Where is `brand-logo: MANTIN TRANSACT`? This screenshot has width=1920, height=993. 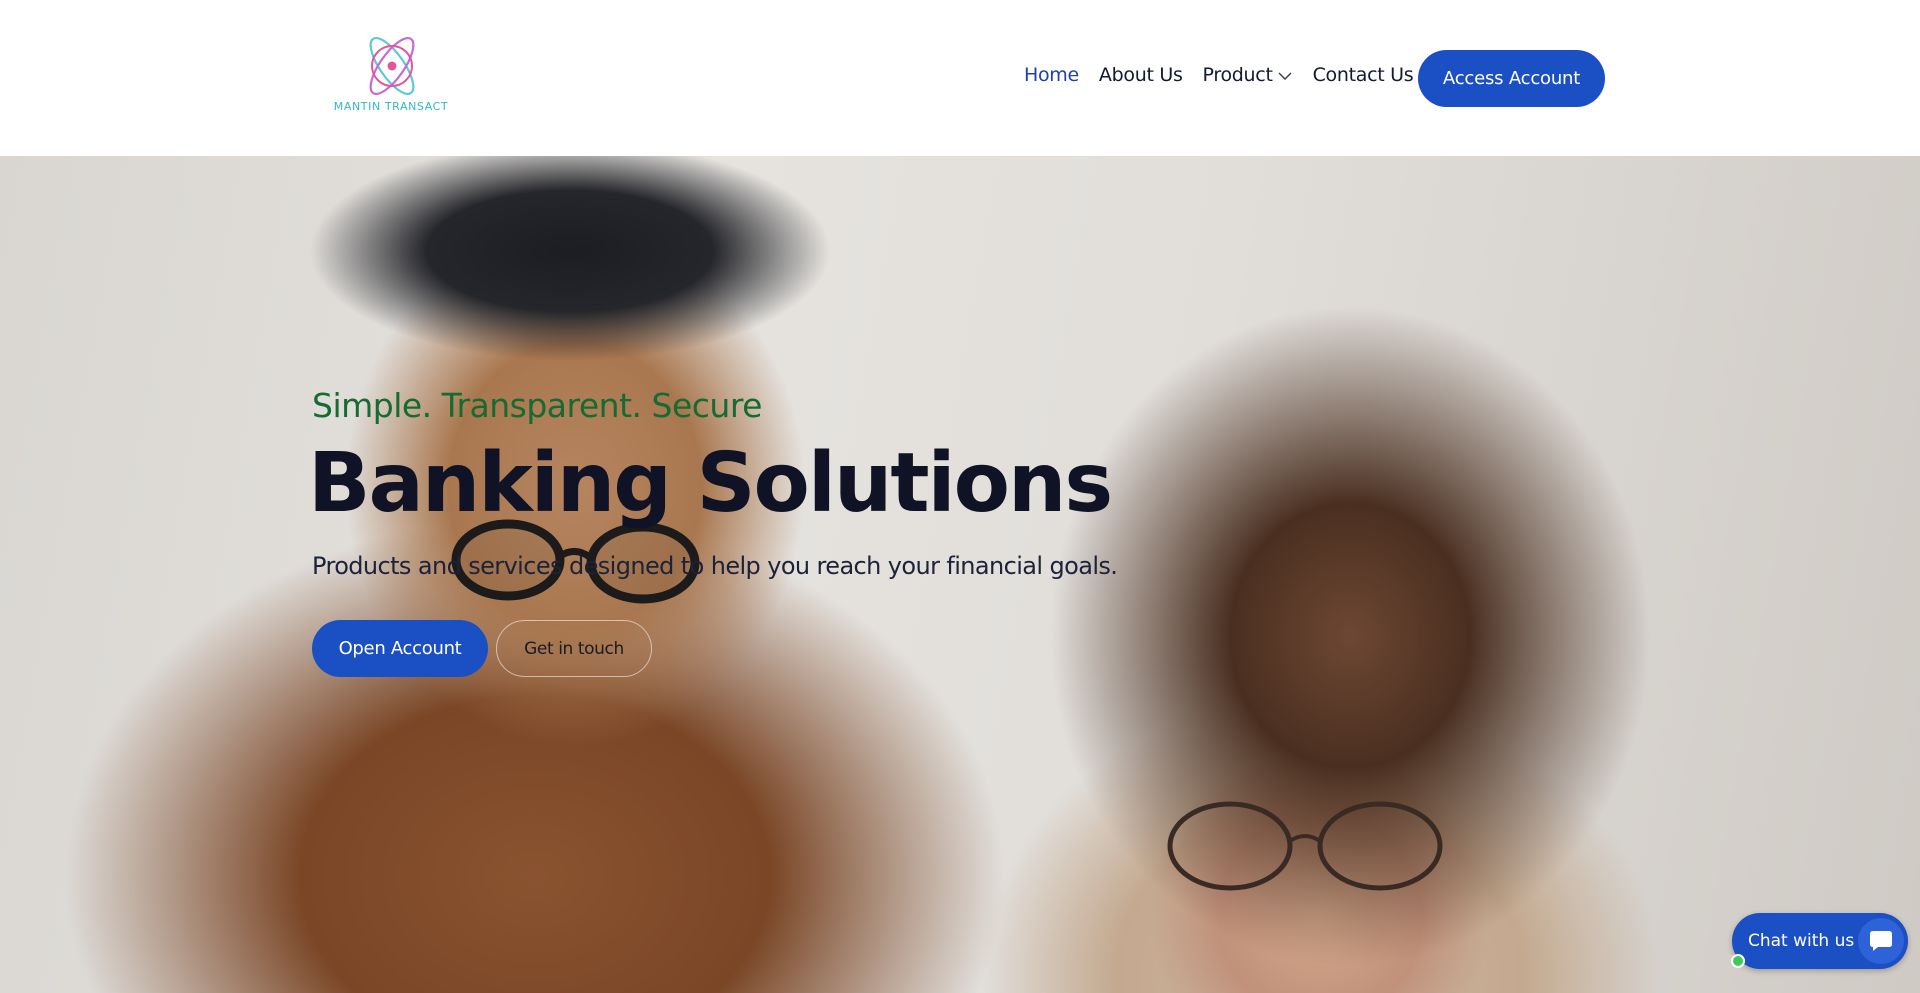 brand-logo: MANTIN TRANSACT is located at coordinates (391, 75).